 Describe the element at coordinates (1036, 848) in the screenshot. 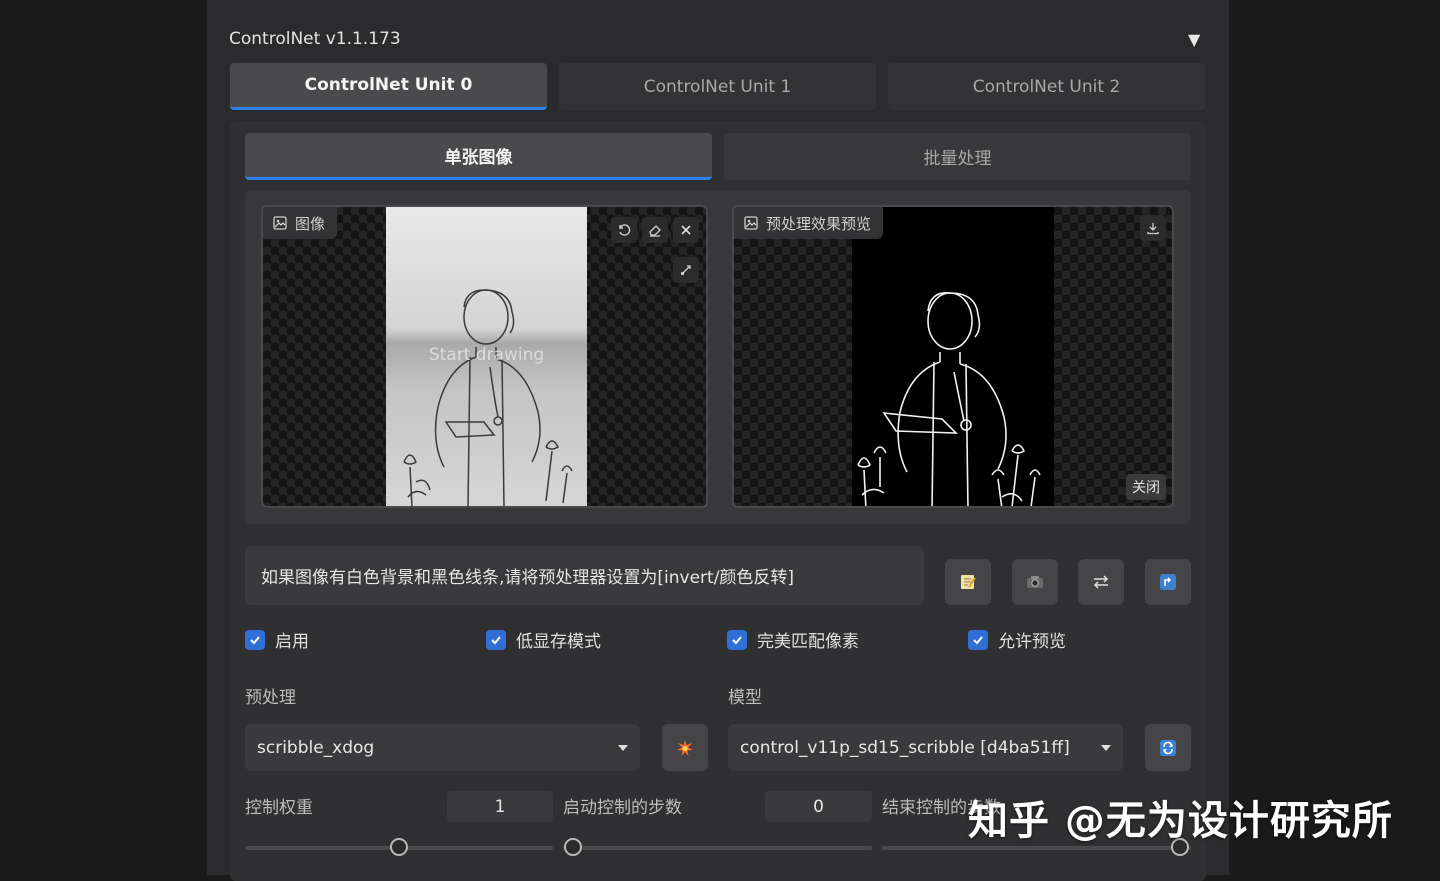

I see `end-step-slider` at that location.